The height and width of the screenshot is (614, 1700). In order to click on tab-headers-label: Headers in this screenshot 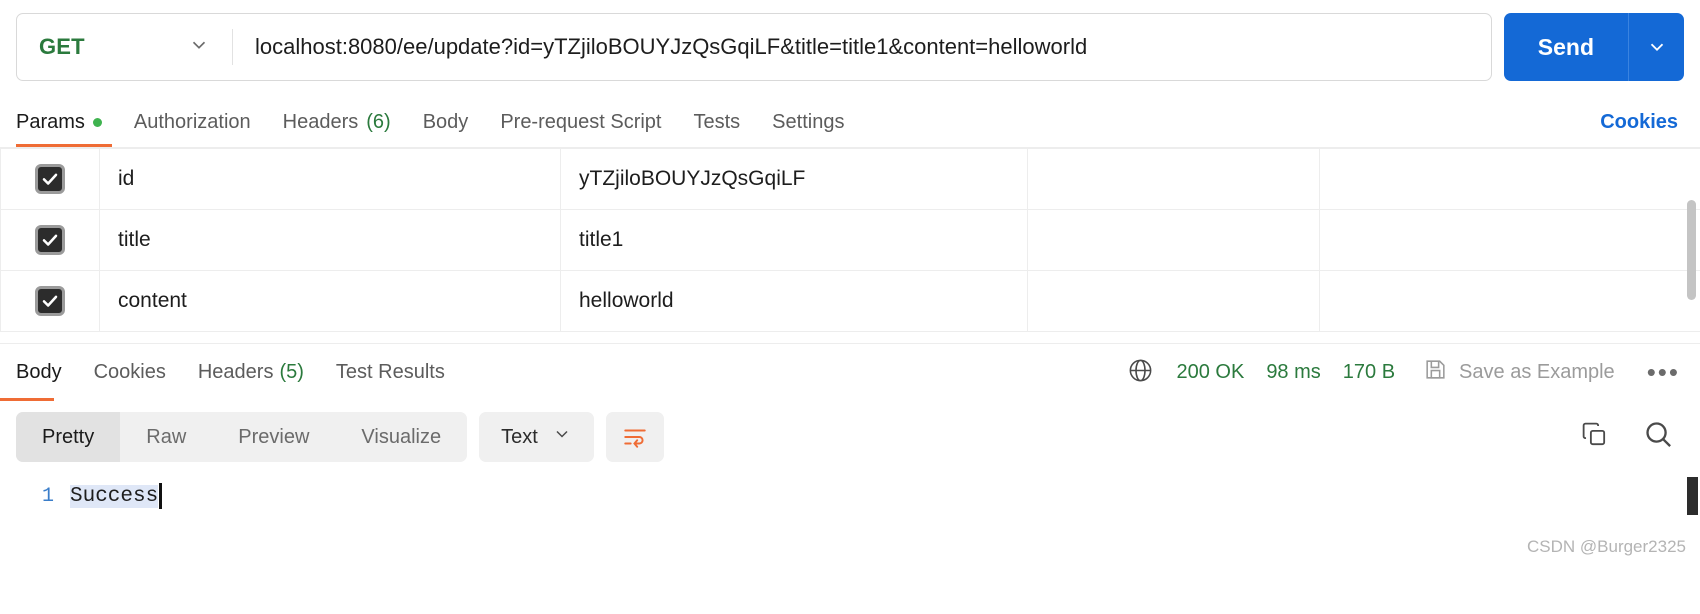, I will do `click(320, 122)`.